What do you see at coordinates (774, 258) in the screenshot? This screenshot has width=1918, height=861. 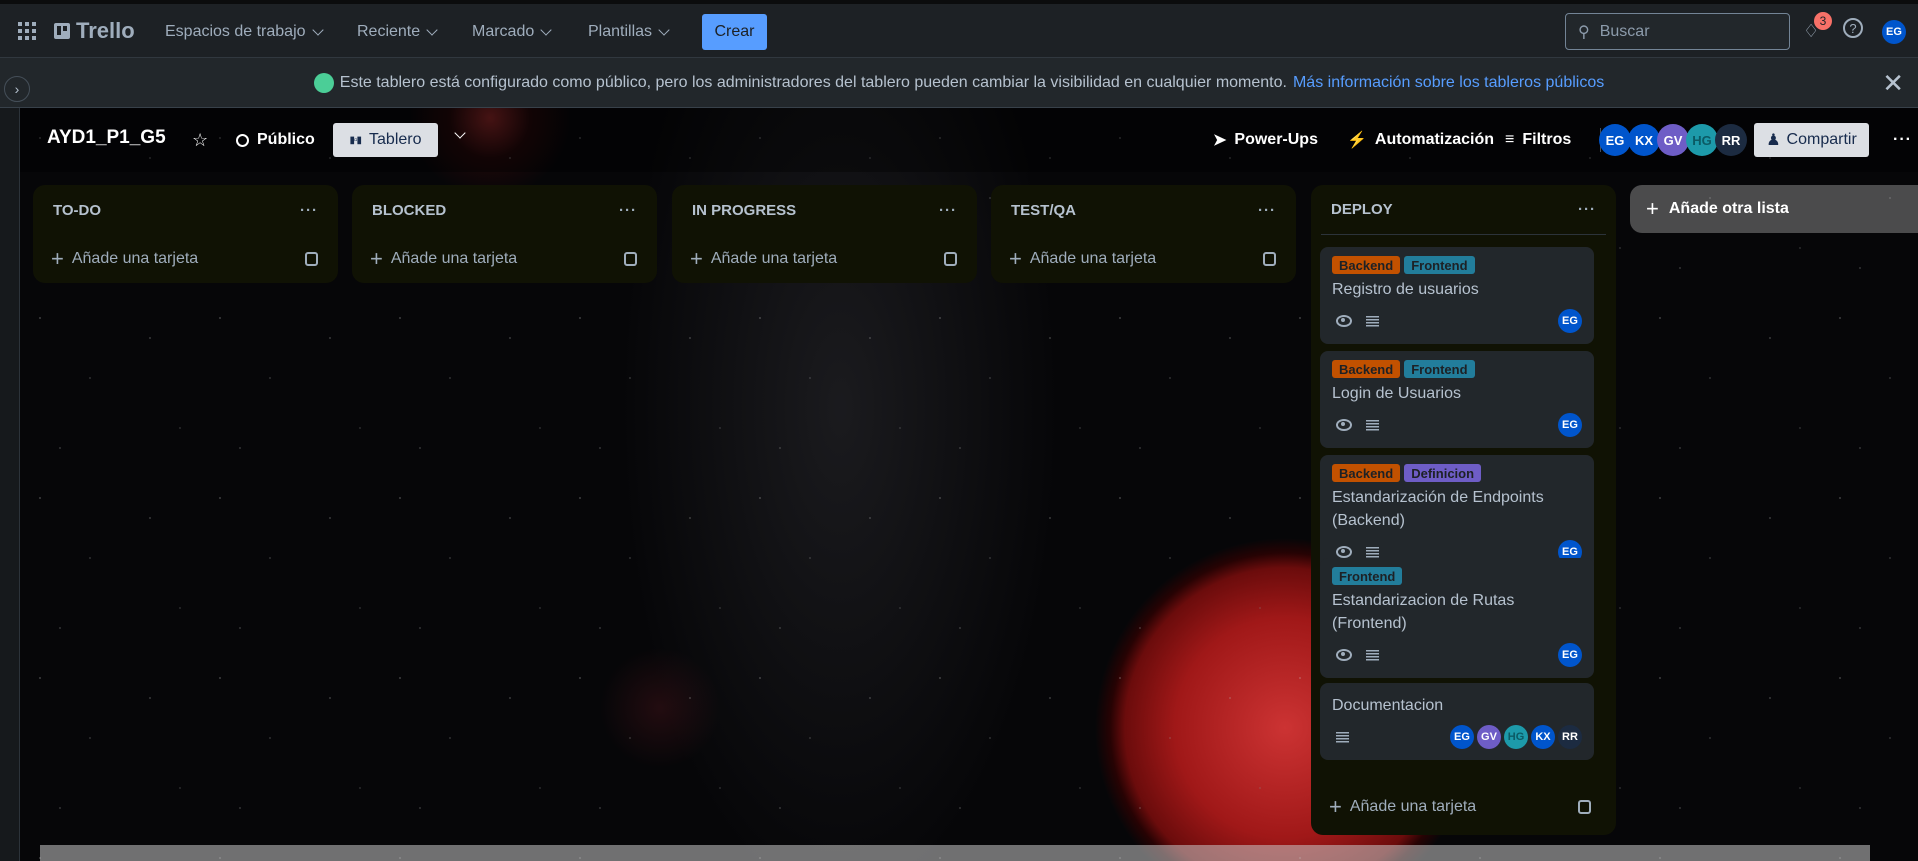 I see `add-card-label: Añade una tarjeta` at bounding box center [774, 258].